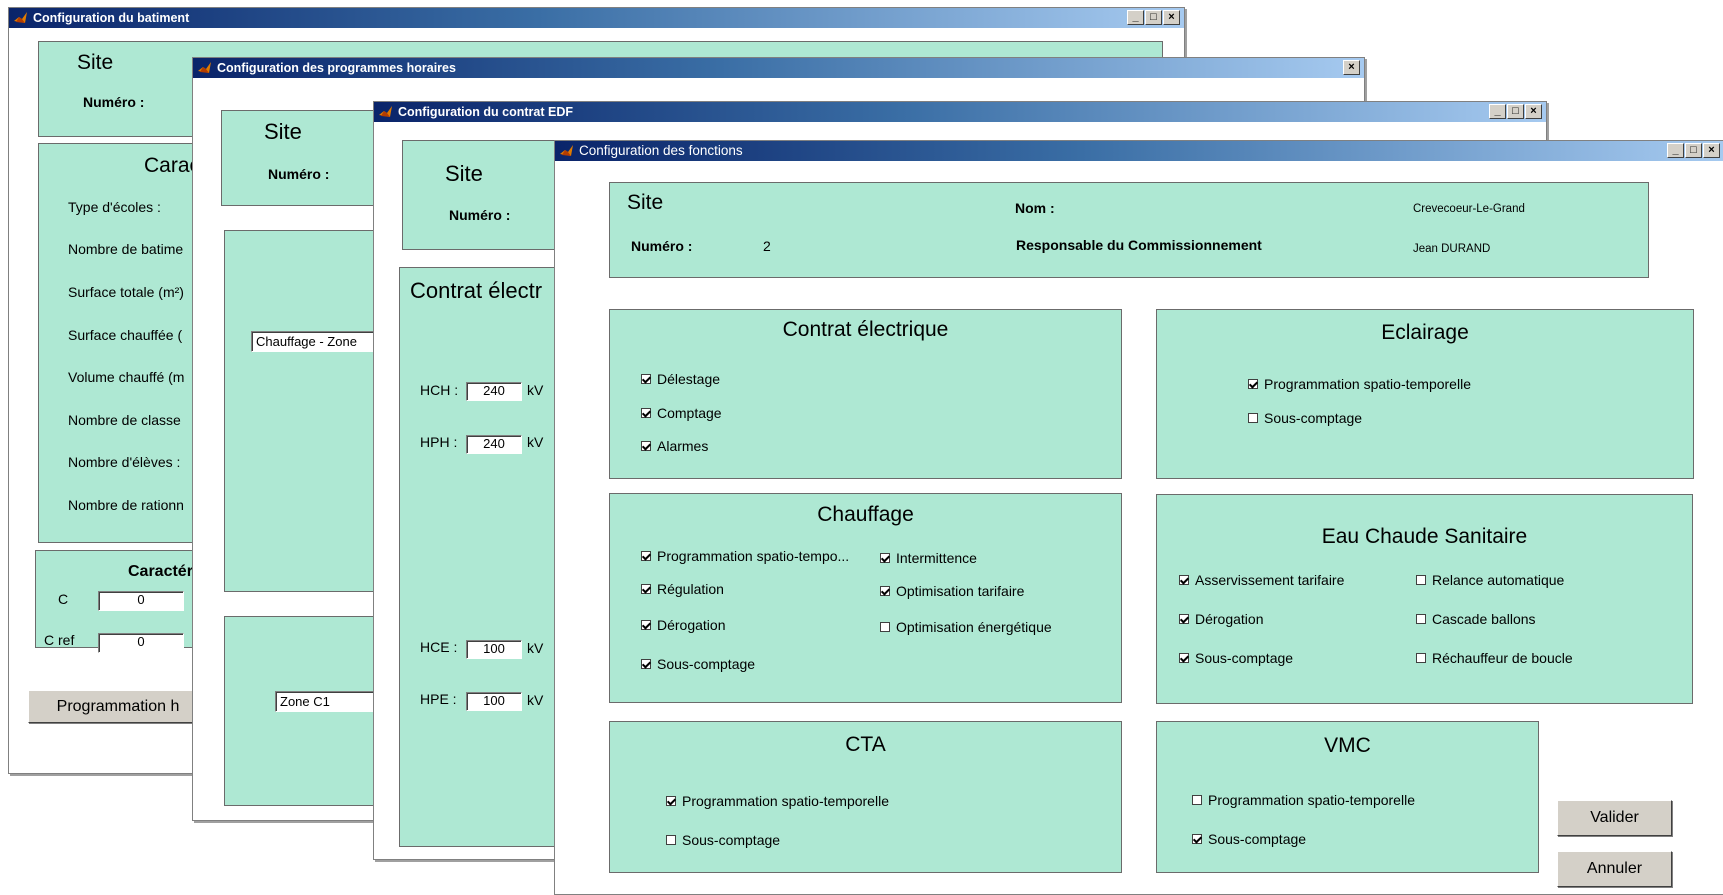  Describe the element at coordinates (1035, 208) in the screenshot. I see `nom-label: Nom :` at that location.